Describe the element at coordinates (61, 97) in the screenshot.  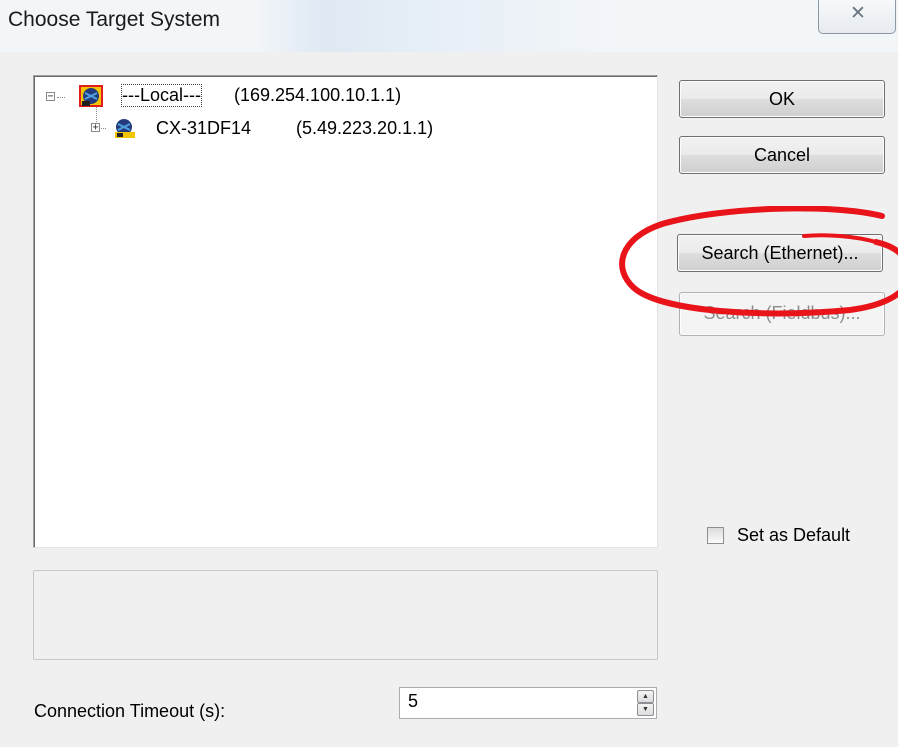
I see `tree-connector` at that location.